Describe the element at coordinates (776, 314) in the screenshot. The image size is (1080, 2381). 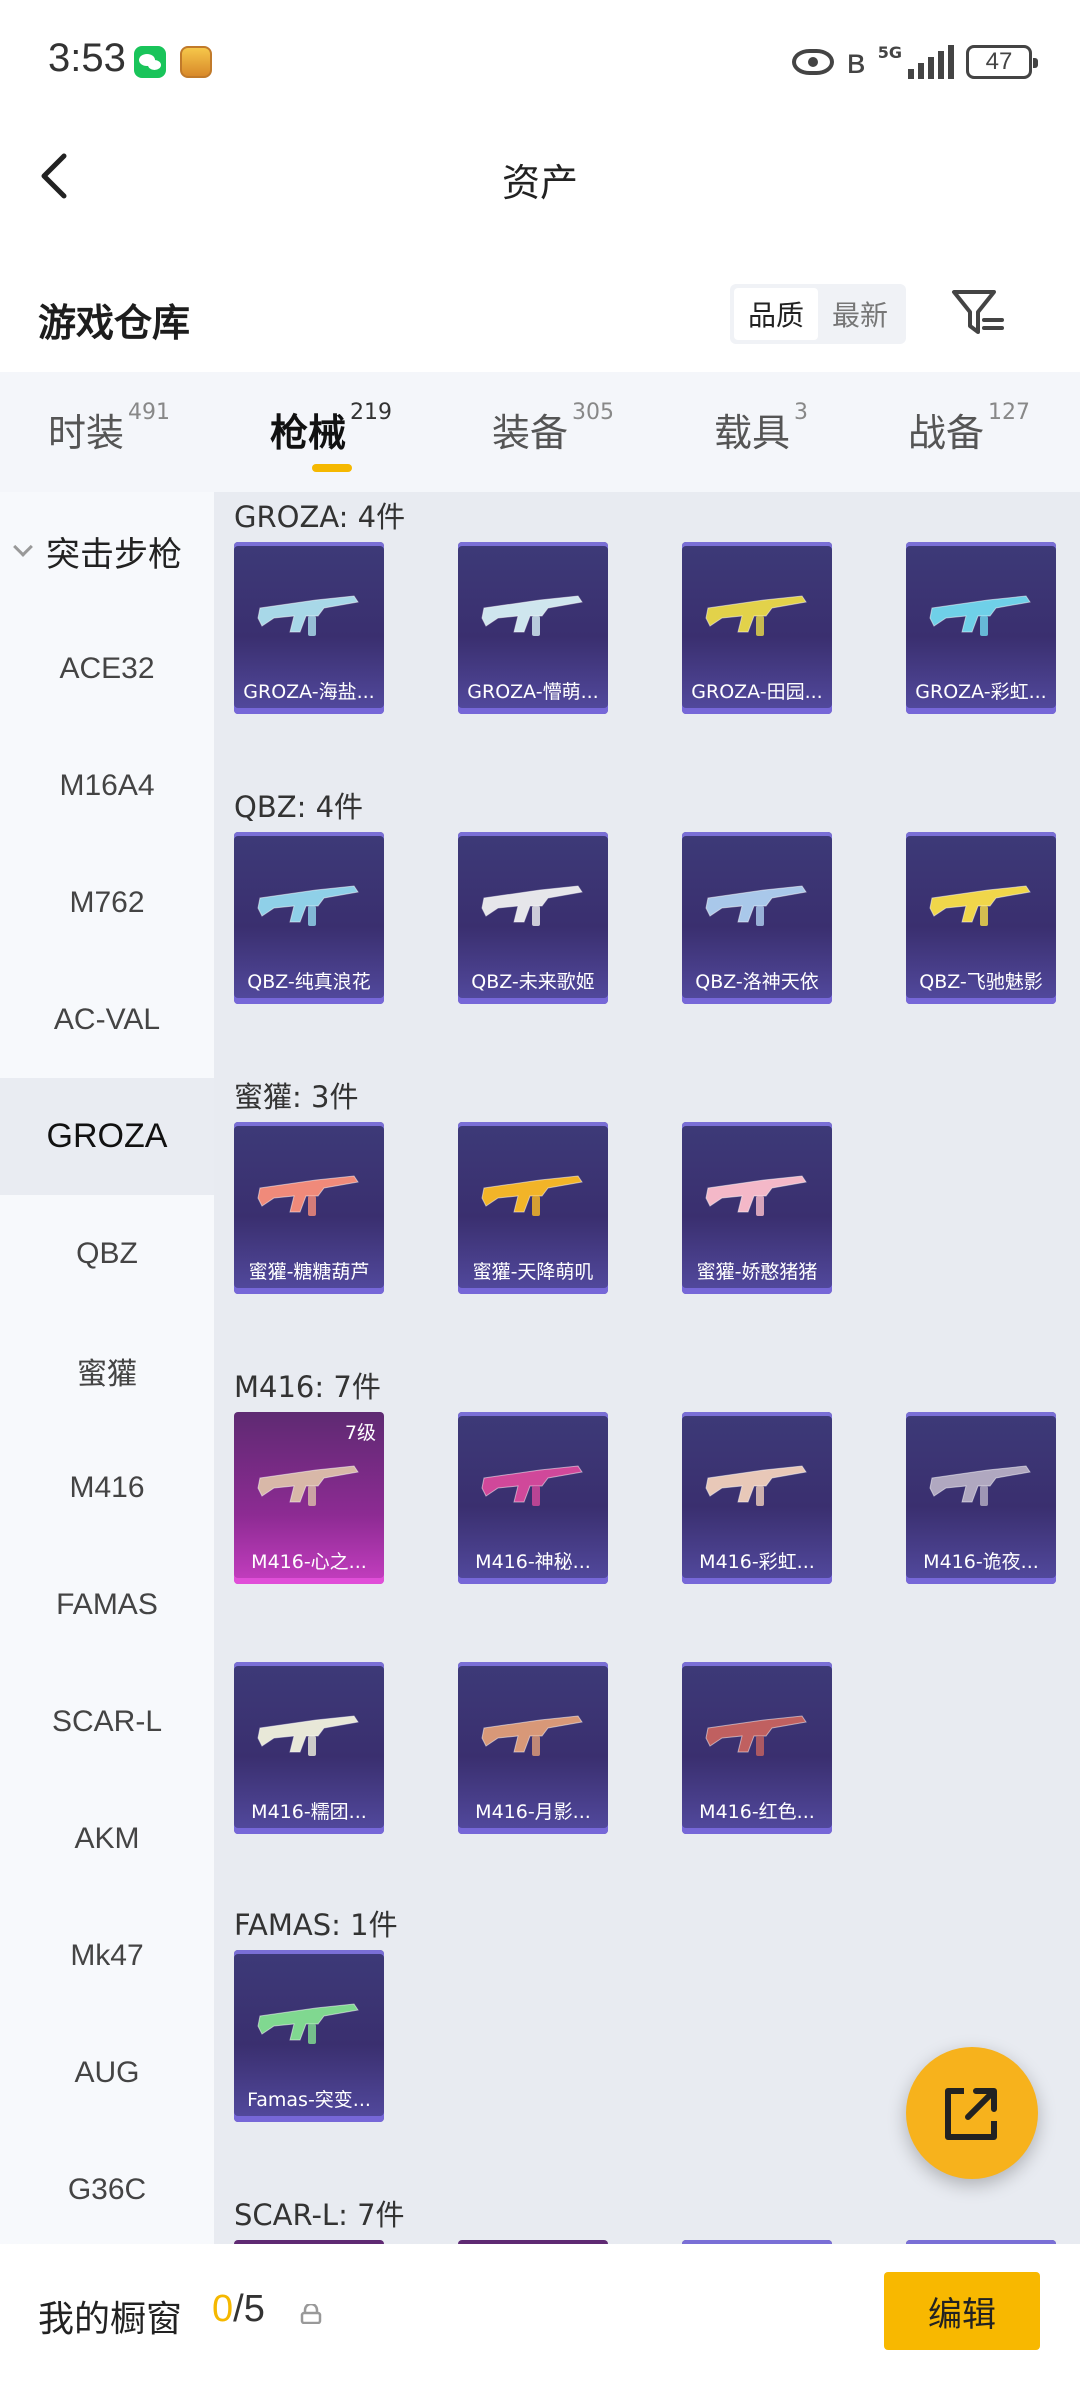
I see `sort-quality: 品质` at that location.